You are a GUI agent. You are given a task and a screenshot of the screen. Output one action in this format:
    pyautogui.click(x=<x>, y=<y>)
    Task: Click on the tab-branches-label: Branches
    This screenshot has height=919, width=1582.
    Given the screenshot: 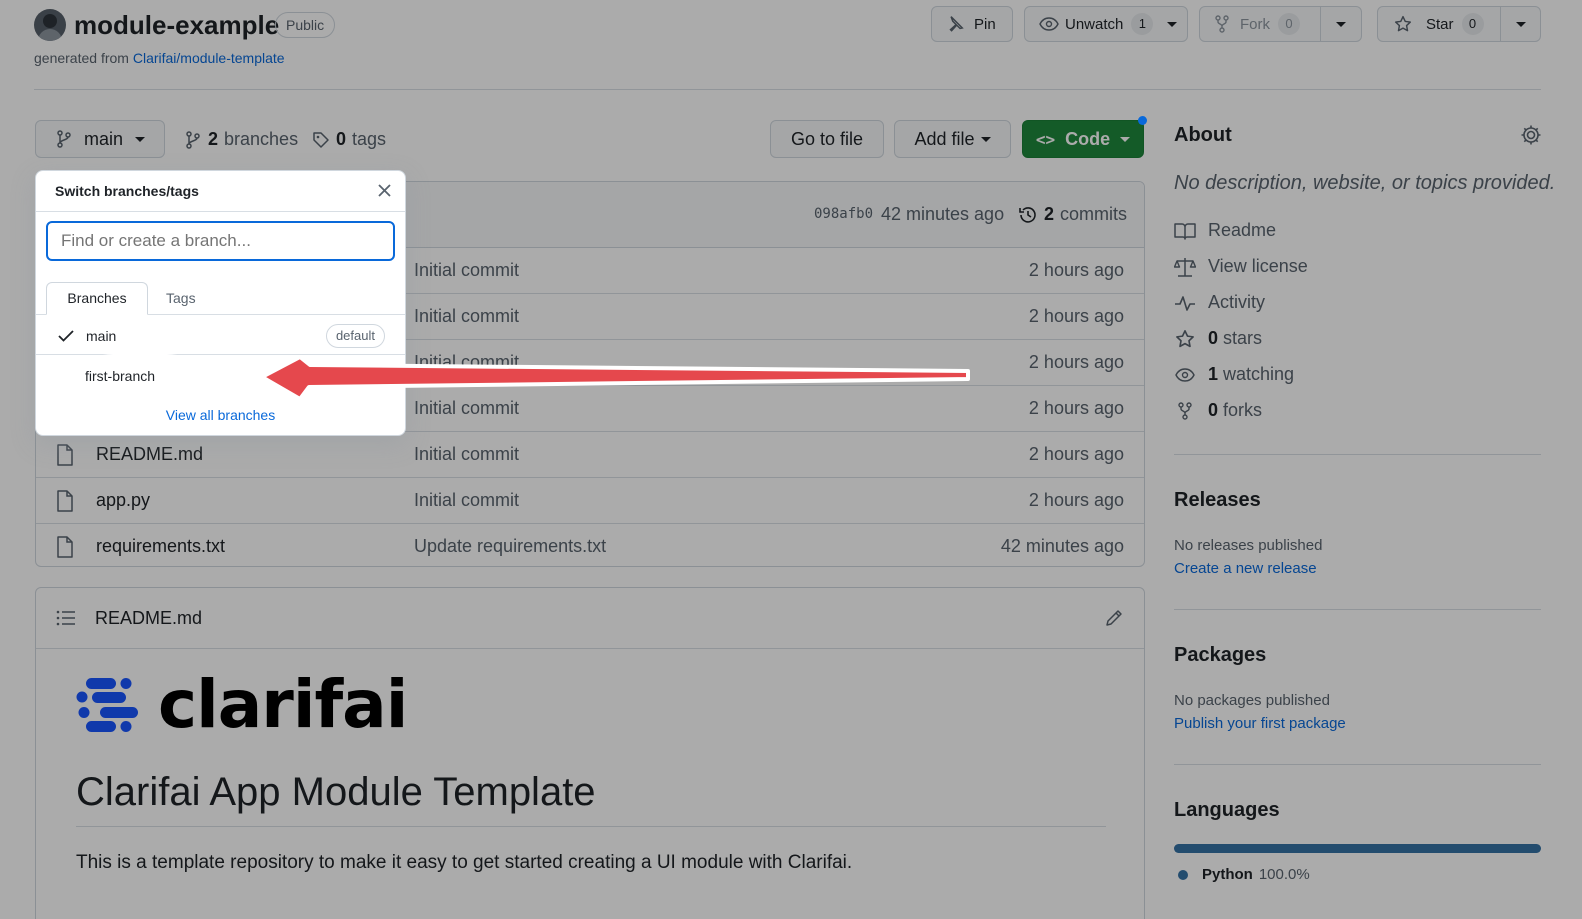 What is the action you would take?
    pyautogui.click(x=97, y=298)
    